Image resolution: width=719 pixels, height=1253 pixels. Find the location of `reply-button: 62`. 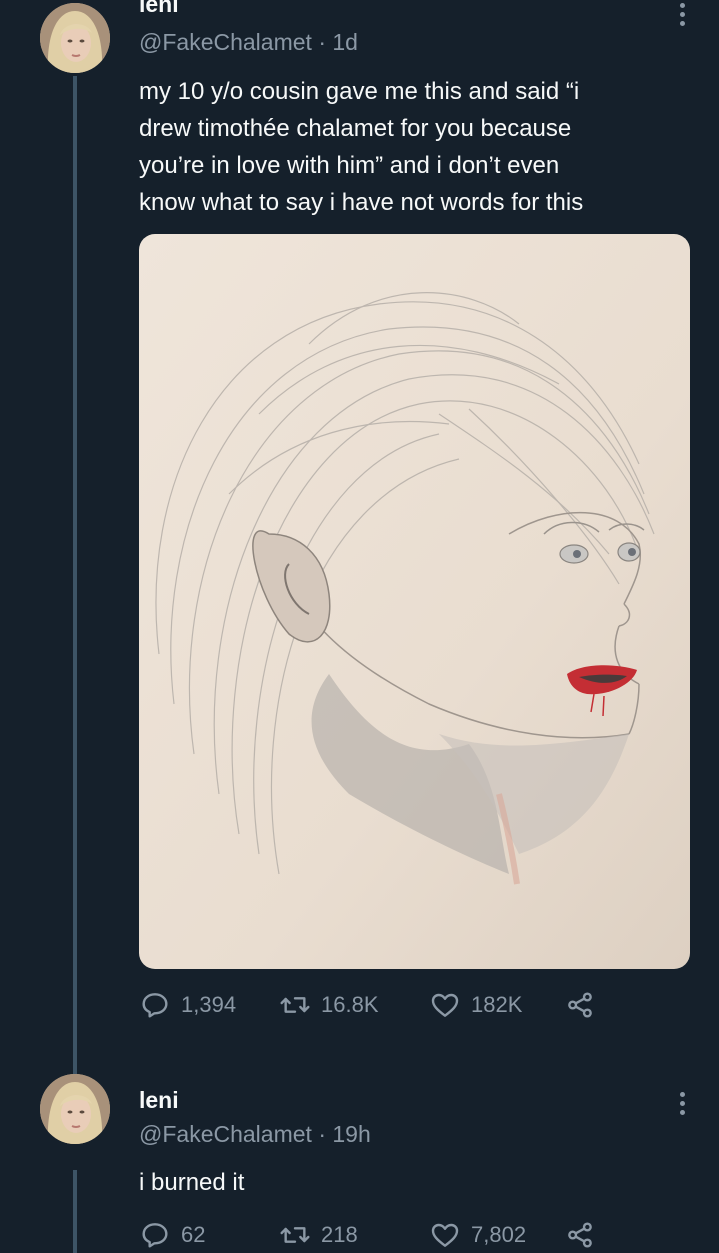

reply-button: 62 is located at coordinates (209, 1235).